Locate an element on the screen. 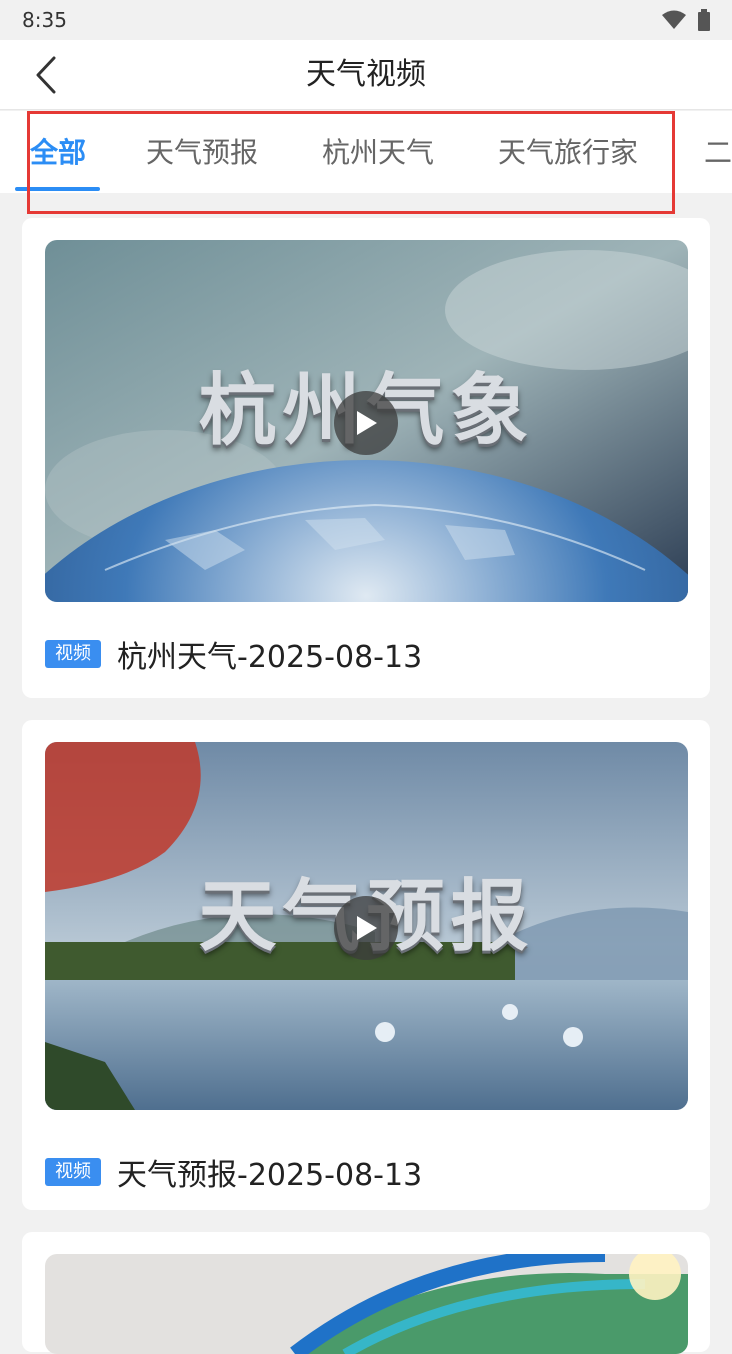 This screenshot has width=732, height=1354. thumbnail-image is located at coordinates (366, 1304).